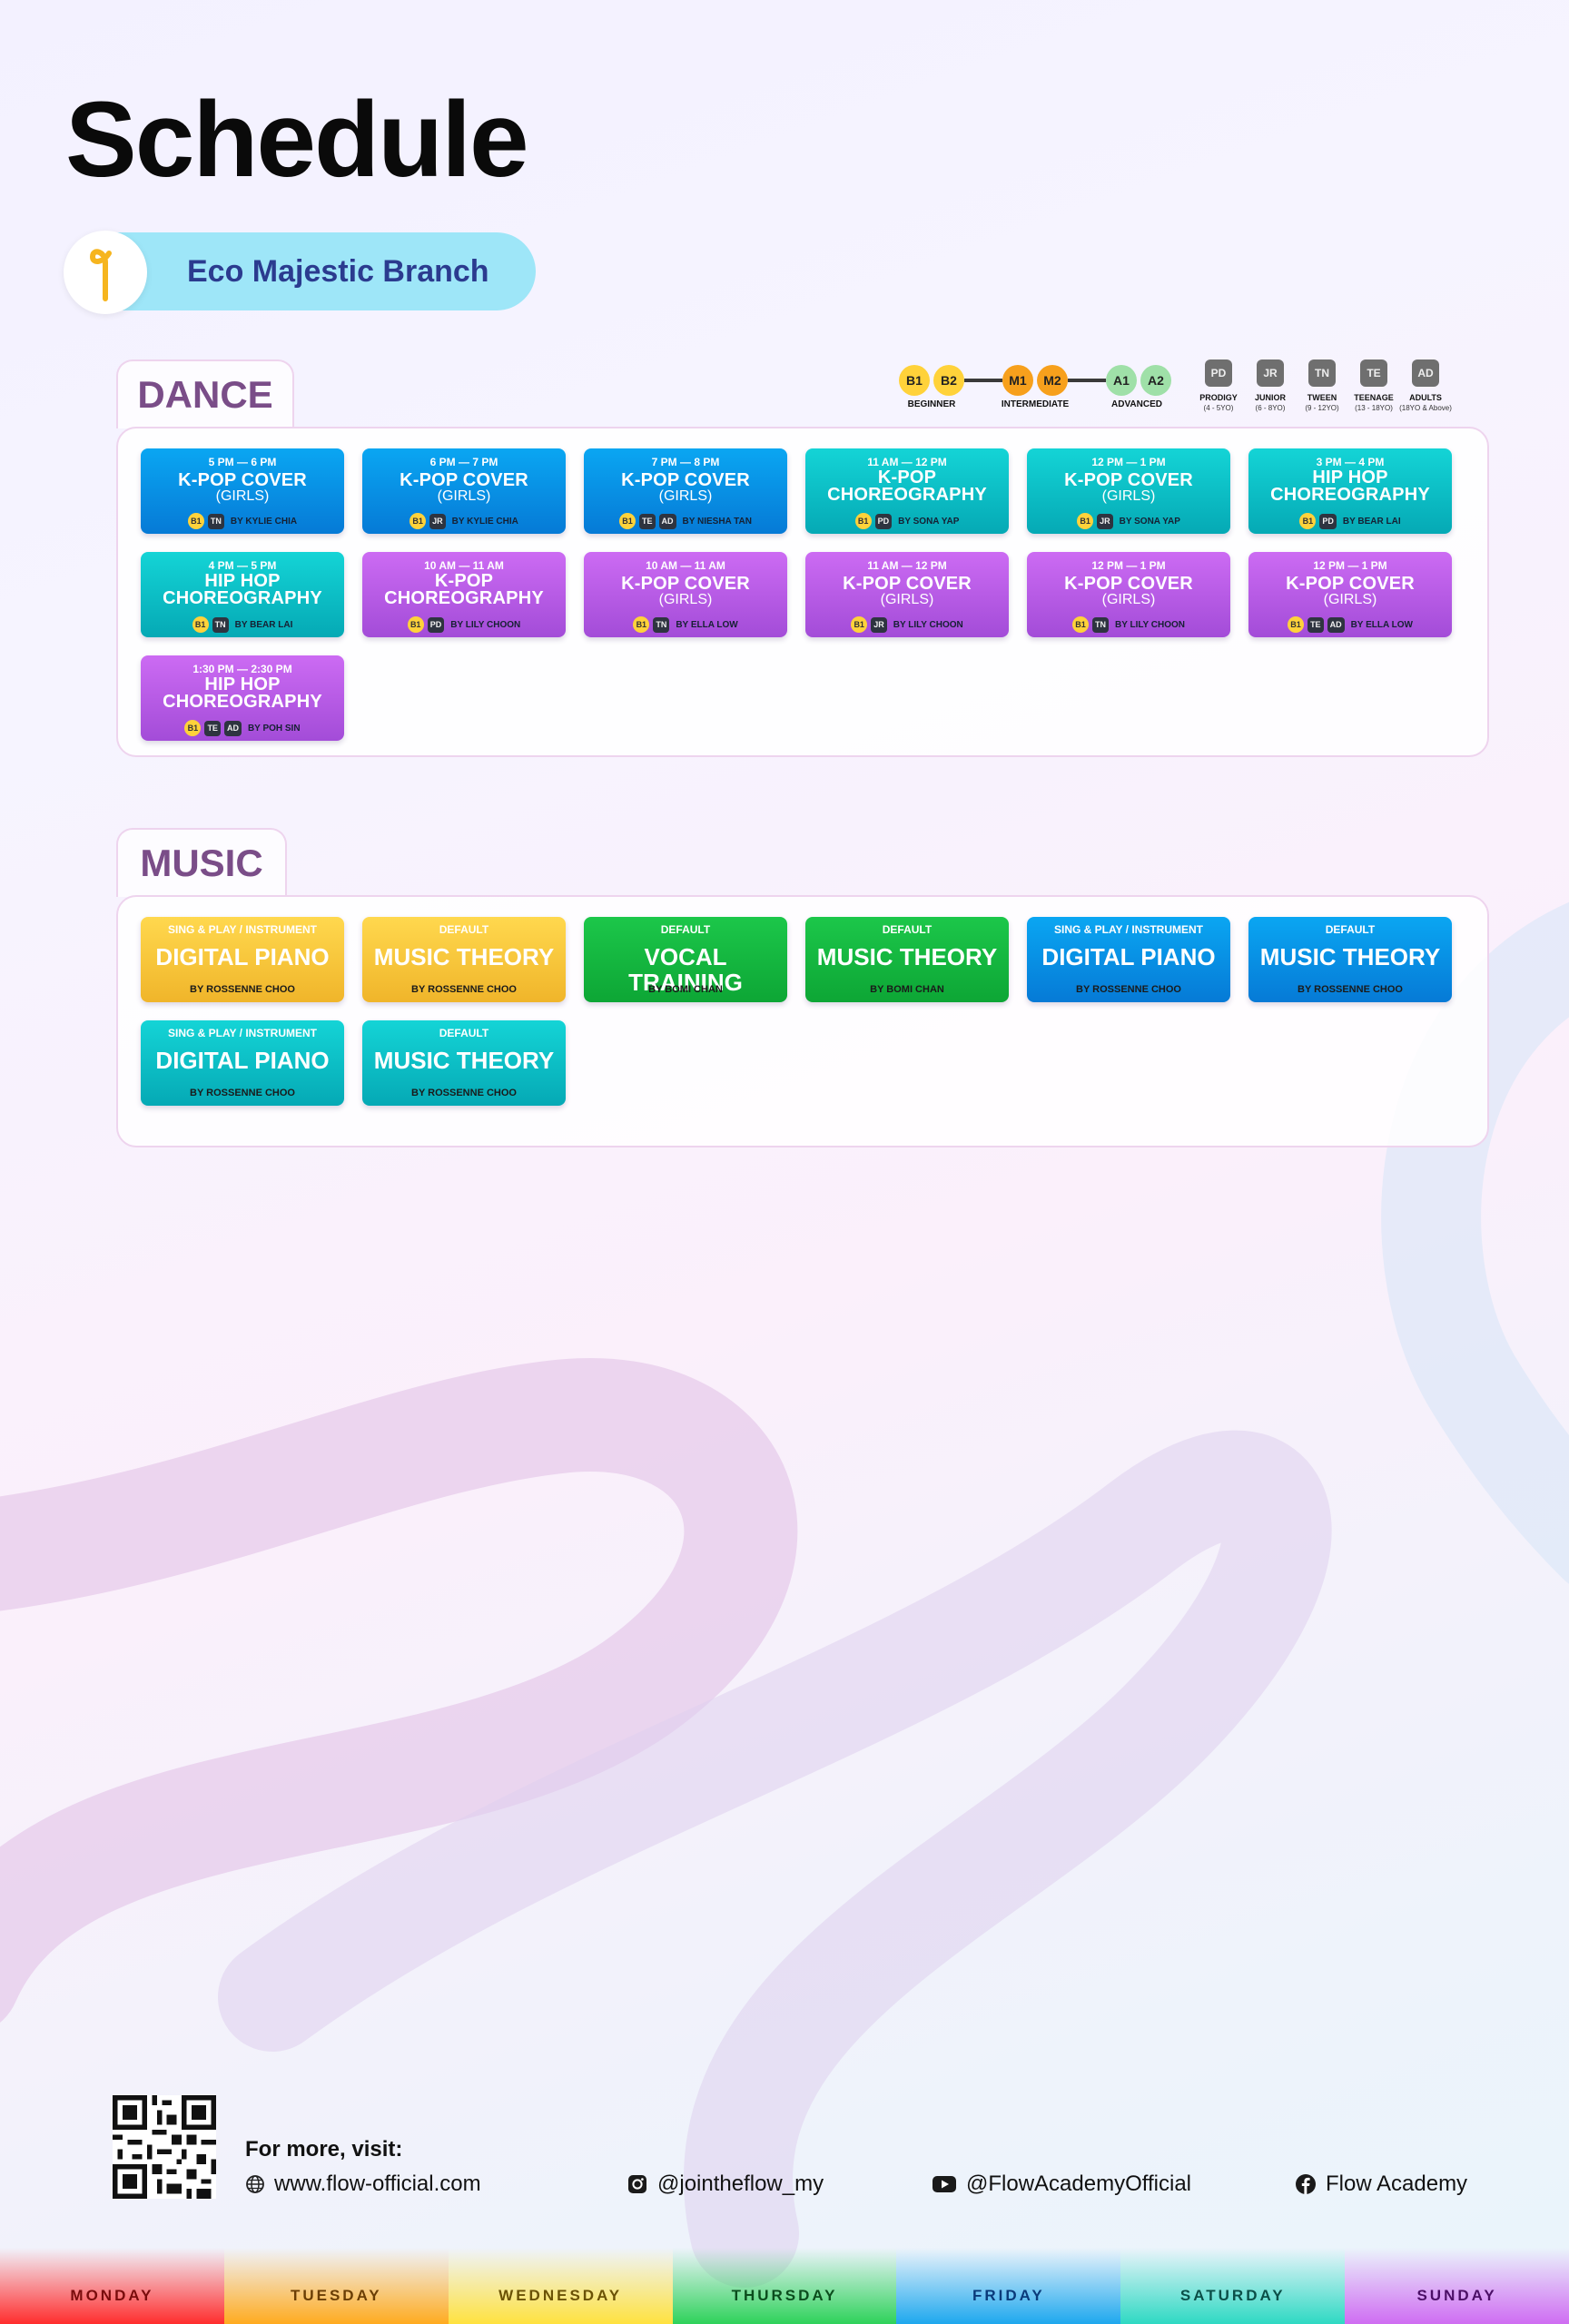 Image resolution: width=1569 pixels, height=2324 pixels. I want to click on music-class-card: DEFAULT MUSIC THEORY BY BOMI CHAN, so click(907, 959).